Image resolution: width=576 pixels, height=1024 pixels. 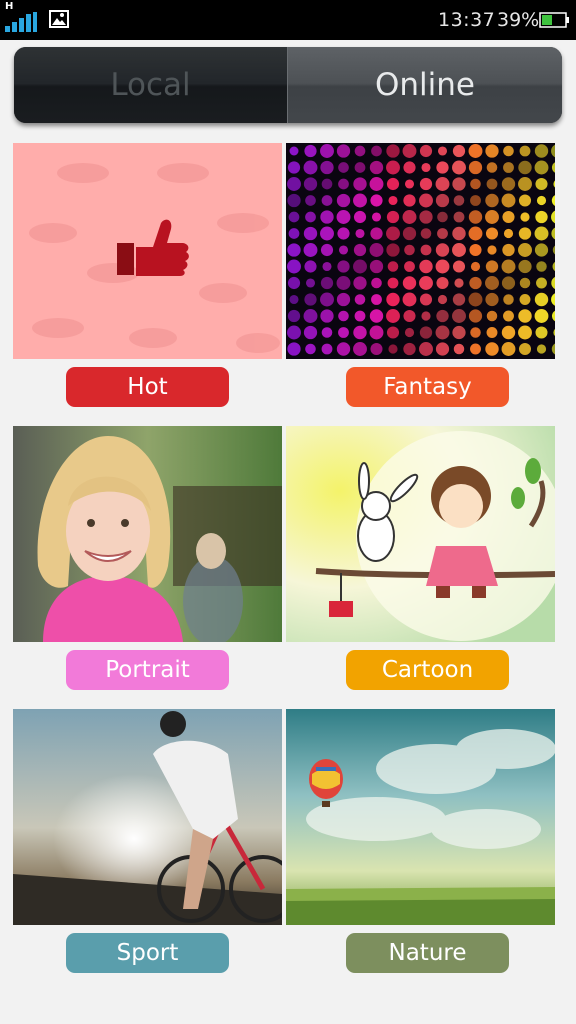 I want to click on category-button-cartoon: Cartoon, so click(x=427, y=670).